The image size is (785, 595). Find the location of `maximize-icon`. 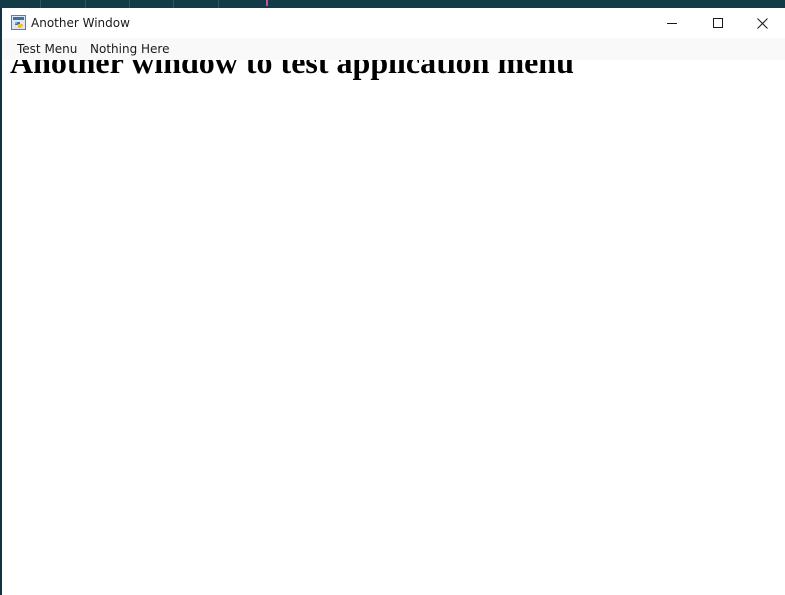

maximize-icon is located at coordinates (718, 23).